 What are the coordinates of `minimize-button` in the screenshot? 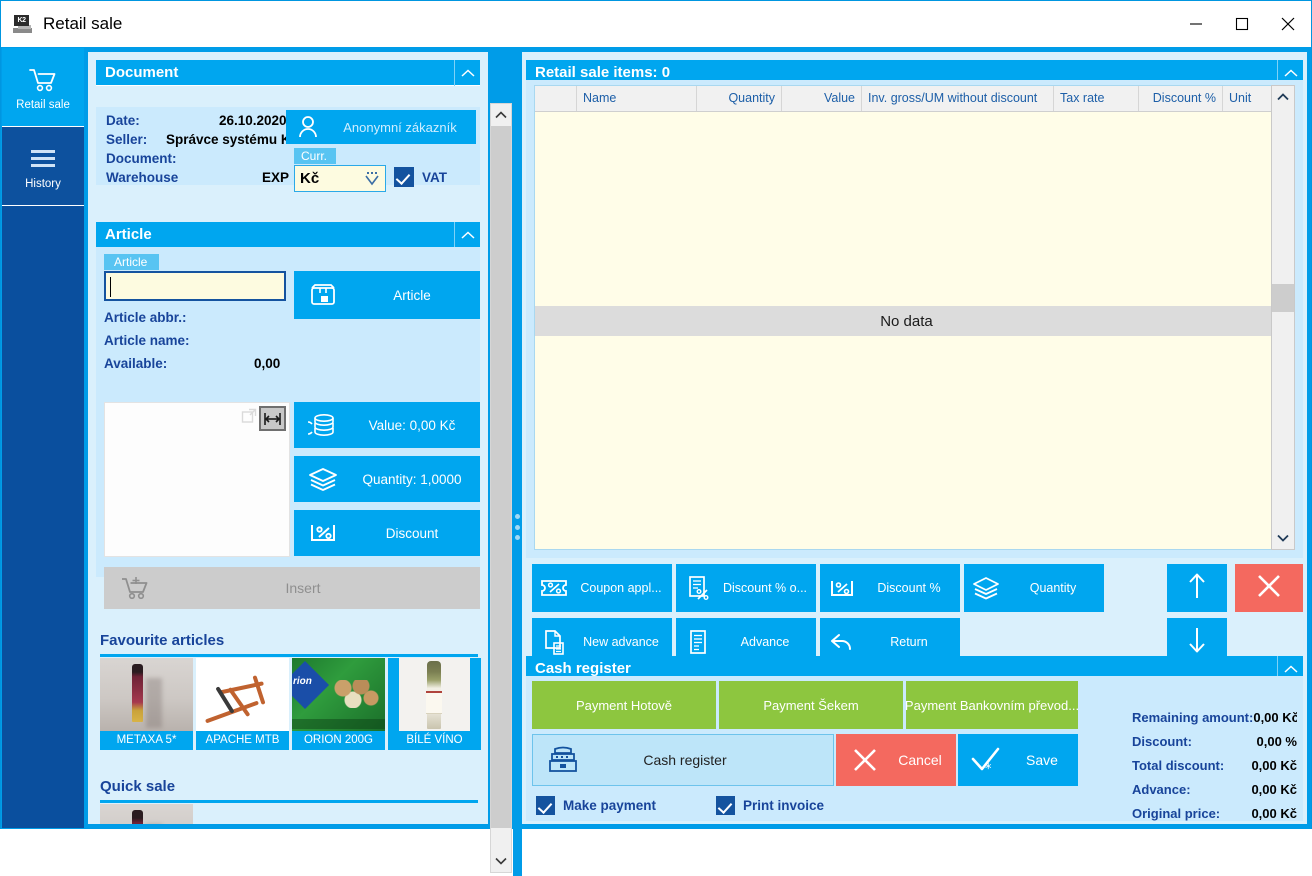 It's located at (1196, 24).